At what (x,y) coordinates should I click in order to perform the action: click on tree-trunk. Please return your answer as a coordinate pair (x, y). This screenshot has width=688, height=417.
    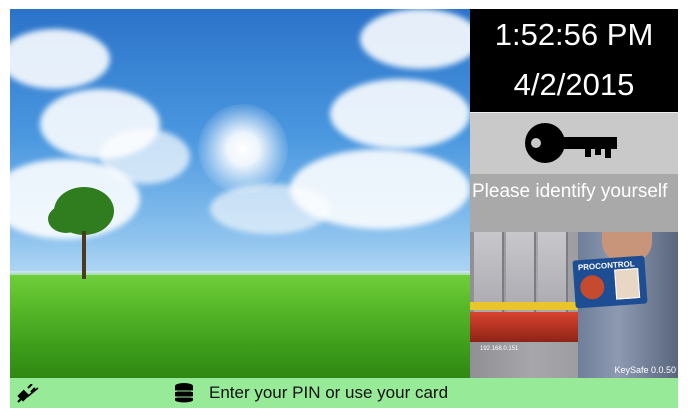
    Looking at the image, I should click on (84, 255).